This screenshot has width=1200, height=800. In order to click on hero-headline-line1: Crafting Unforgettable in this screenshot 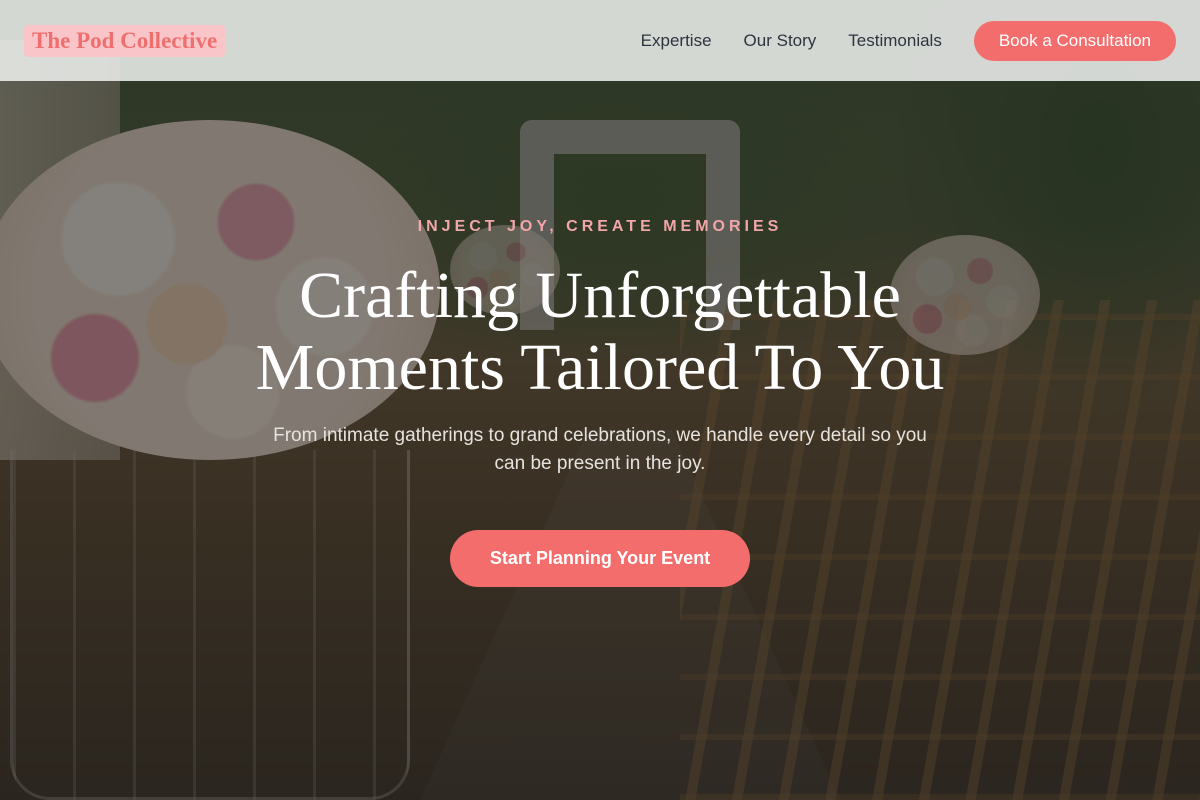, I will do `click(600, 295)`.